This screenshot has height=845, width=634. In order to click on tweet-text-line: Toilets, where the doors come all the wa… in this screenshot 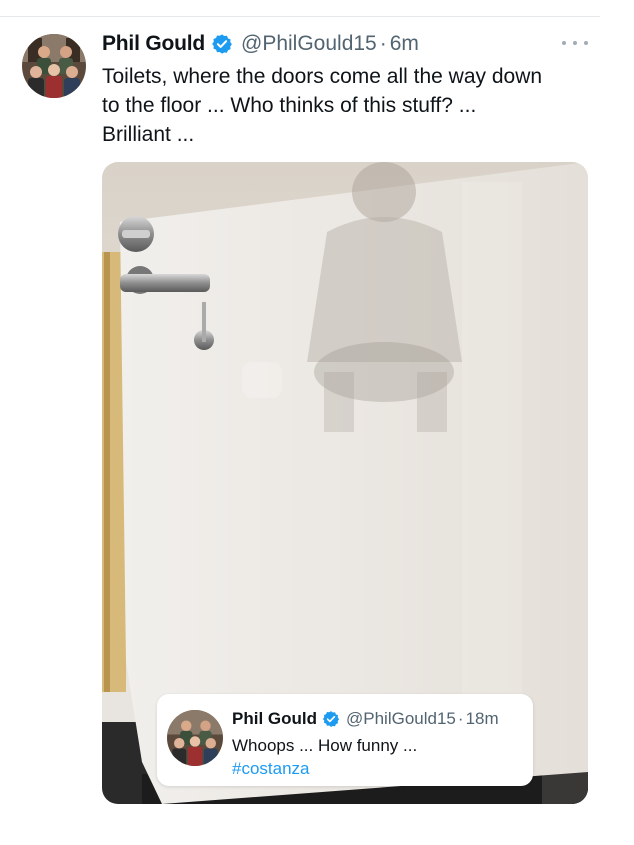, I will do `click(322, 76)`.